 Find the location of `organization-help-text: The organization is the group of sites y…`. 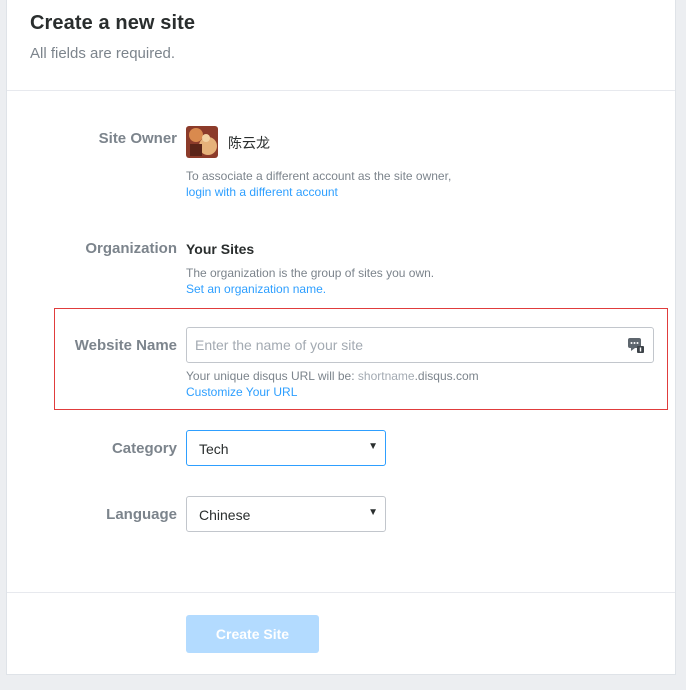

organization-help-text: The organization is the group of sites y… is located at coordinates (310, 273).